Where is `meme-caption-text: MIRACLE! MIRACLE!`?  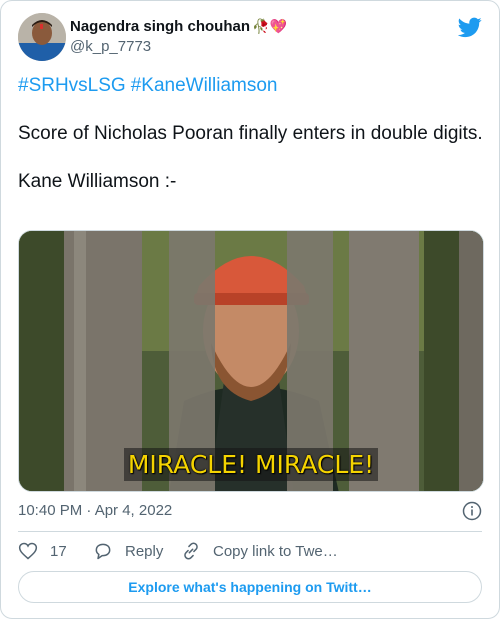 meme-caption-text: MIRACLE! MIRACLE! is located at coordinates (251, 464).